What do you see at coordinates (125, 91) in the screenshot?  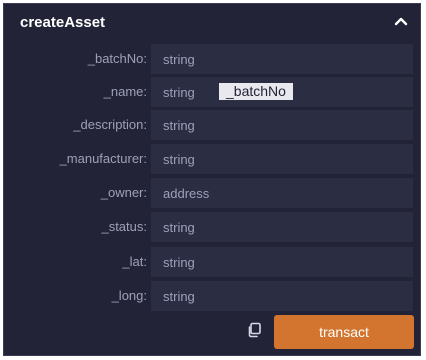 I see `param-label-name: _name:` at bounding box center [125, 91].